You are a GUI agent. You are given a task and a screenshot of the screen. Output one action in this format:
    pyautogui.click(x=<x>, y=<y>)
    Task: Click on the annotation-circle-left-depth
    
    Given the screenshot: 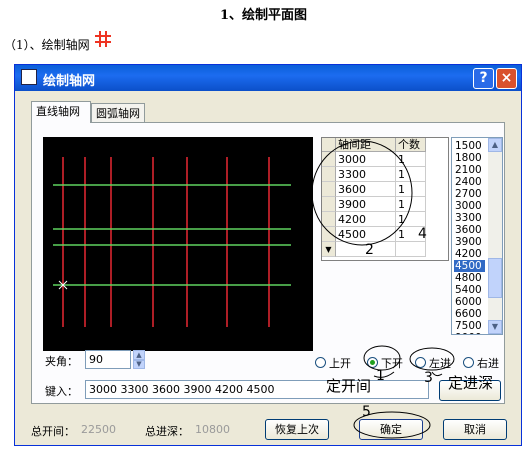 What is the action you would take?
    pyautogui.click(x=432, y=359)
    